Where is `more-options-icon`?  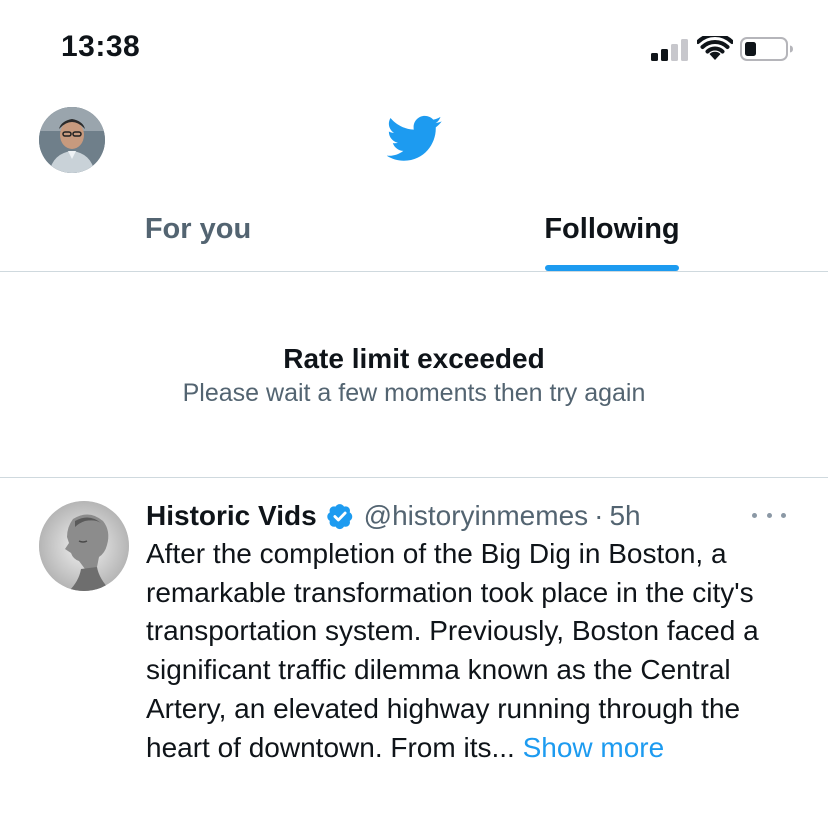
more-options-icon is located at coordinates (769, 515).